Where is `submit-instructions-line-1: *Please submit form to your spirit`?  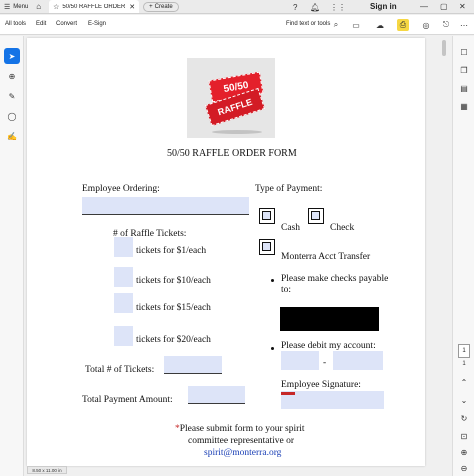 submit-instructions-line-1: *Please submit form to your spirit is located at coordinates (240, 429).